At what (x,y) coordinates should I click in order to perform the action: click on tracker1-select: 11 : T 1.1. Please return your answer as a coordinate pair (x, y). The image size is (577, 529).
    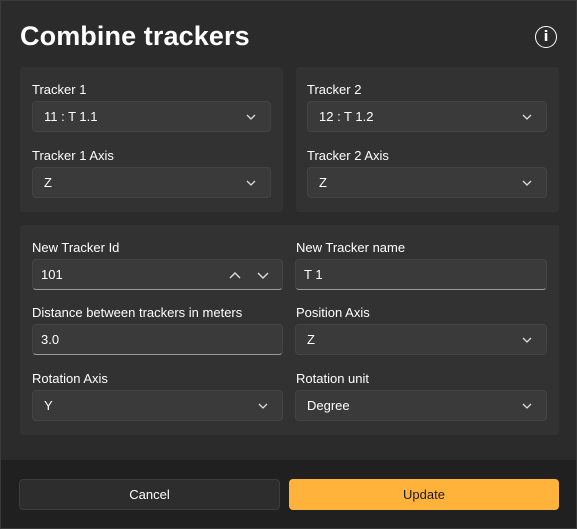
    Looking at the image, I should click on (151, 116).